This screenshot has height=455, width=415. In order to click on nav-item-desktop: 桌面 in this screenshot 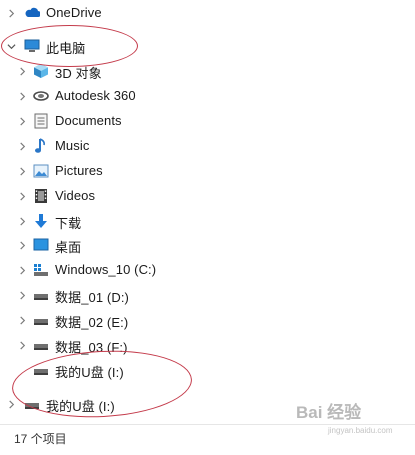, I will do `click(150, 245)`.